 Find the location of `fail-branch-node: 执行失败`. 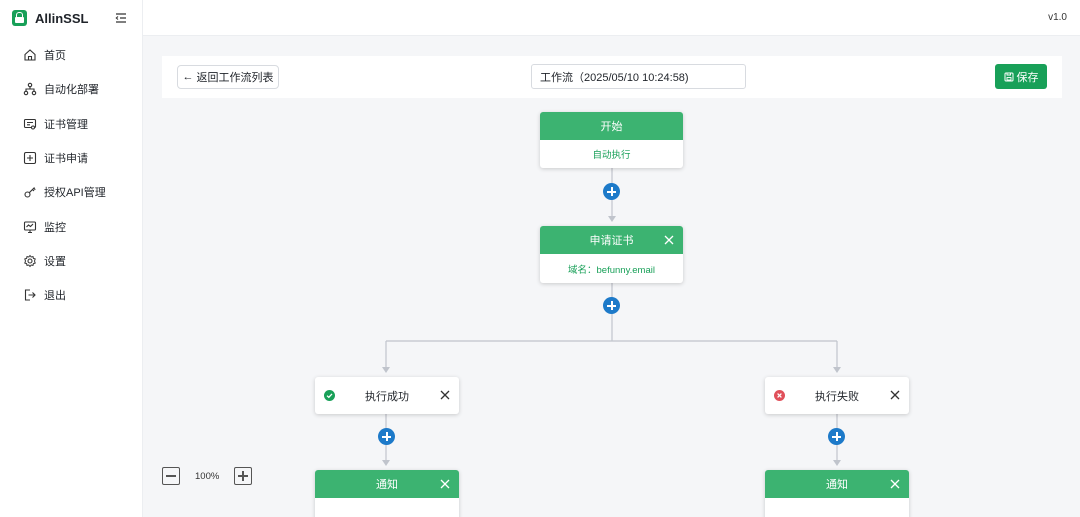

fail-branch-node: 执行失败 is located at coordinates (837, 395).